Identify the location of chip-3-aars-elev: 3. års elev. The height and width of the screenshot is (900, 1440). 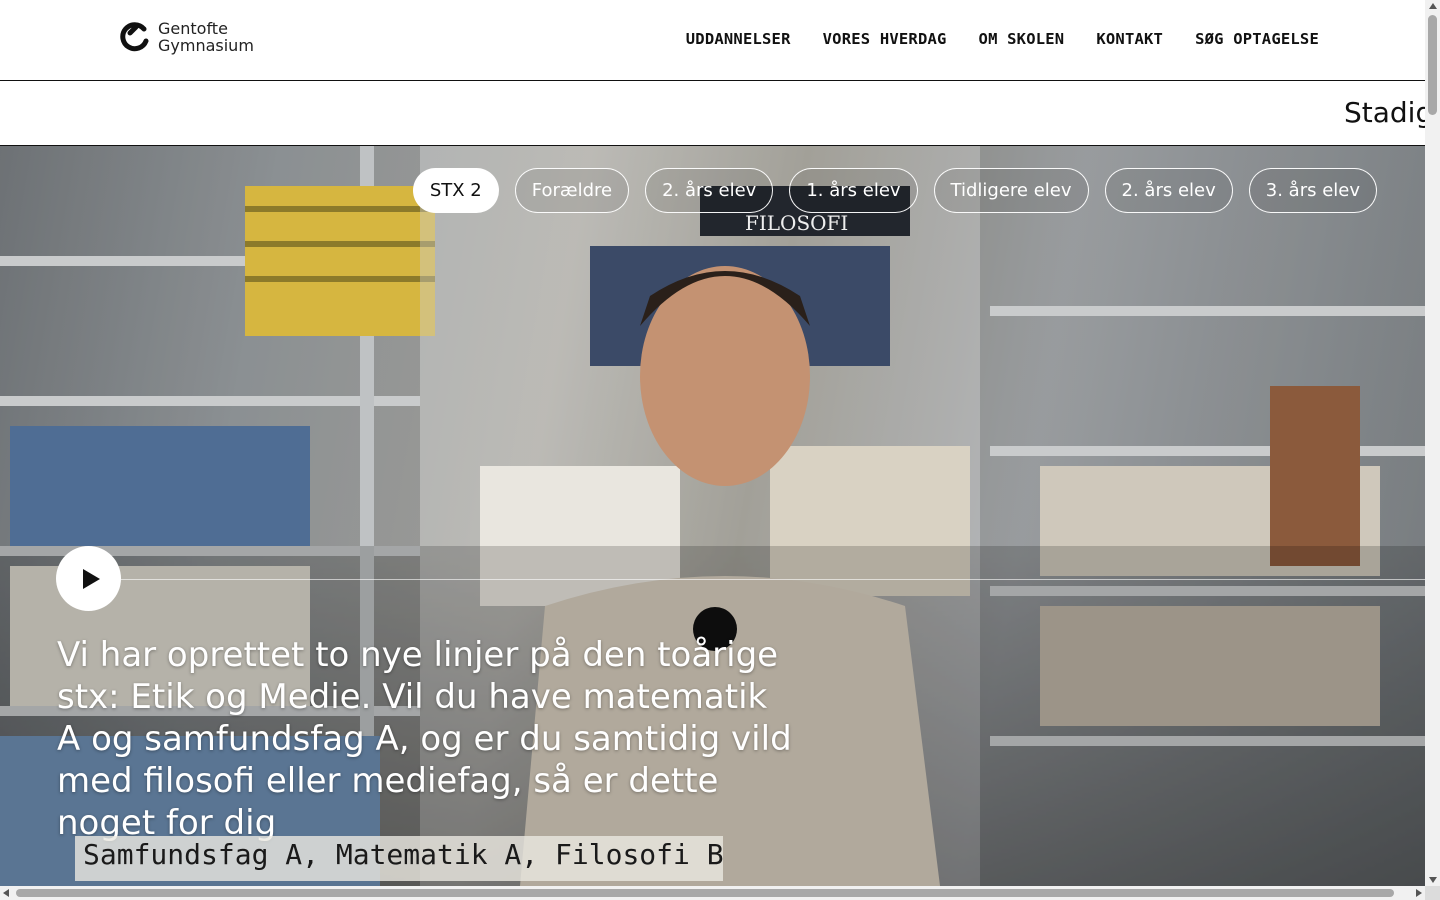
(1312, 190).